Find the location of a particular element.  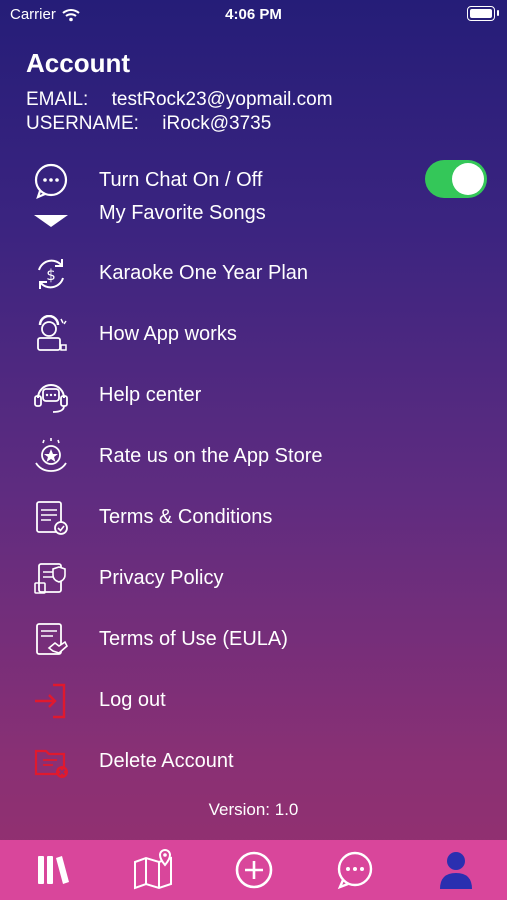

map-pin-icon is located at coordinates (153, 869).